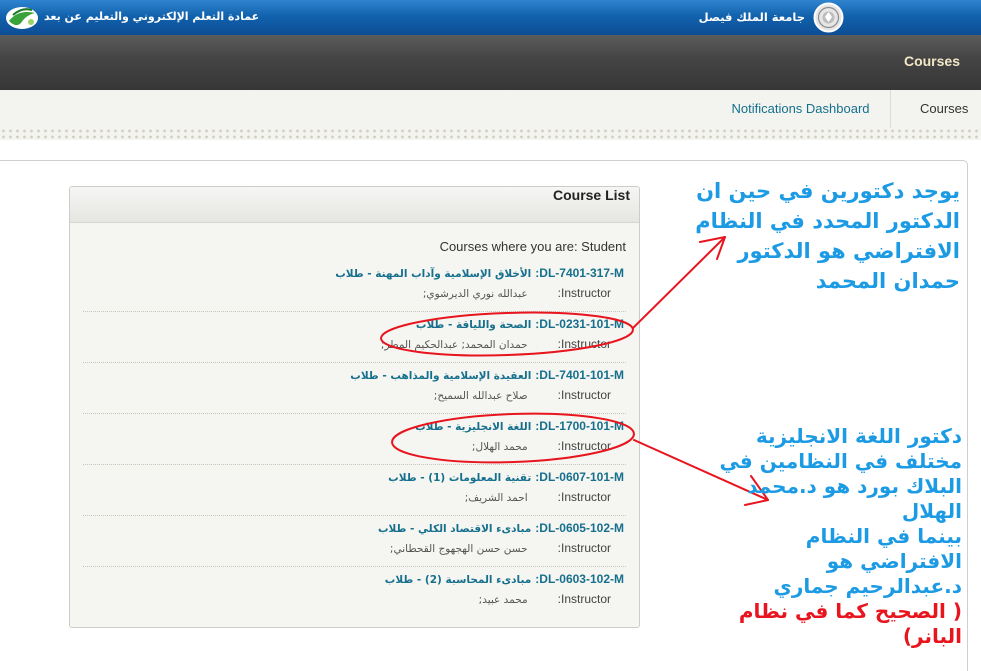 This screenshot has width=981, height=671. I want to click on instructor-line: Instructor: حسن حسن الهجهوج القحطاني;, so click(354, 548).